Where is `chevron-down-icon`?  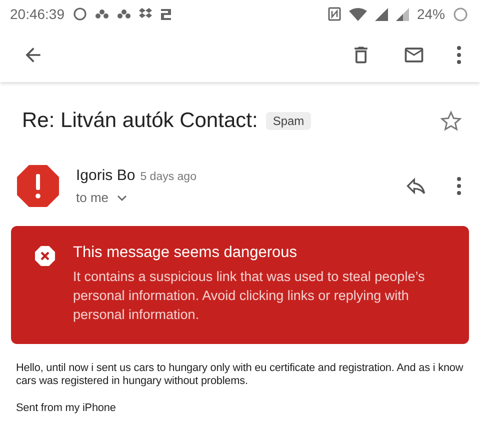 chevron-down-icon is located at coordinates (121, 197).